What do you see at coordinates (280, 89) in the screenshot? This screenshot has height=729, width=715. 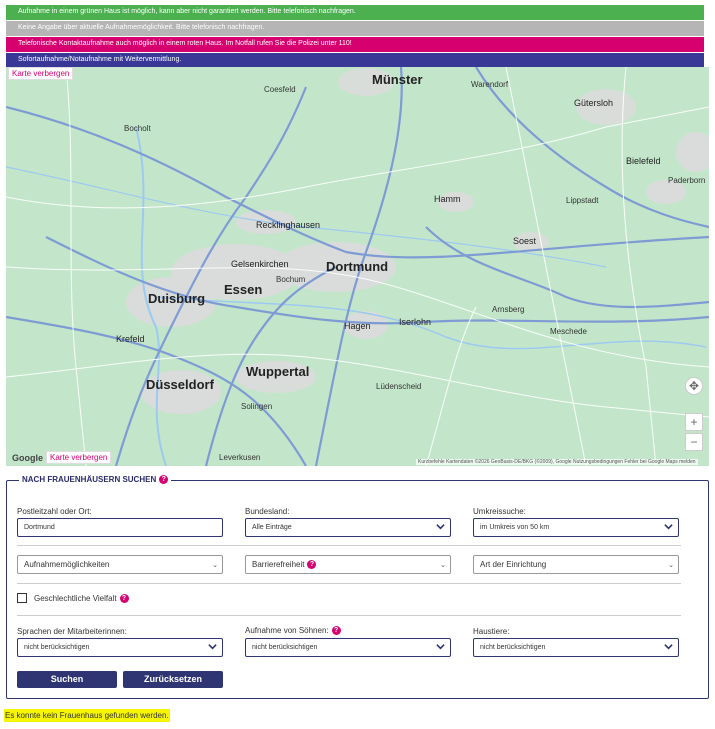 I see `city-label: Coesfeld` at bounding box center [280, 89].